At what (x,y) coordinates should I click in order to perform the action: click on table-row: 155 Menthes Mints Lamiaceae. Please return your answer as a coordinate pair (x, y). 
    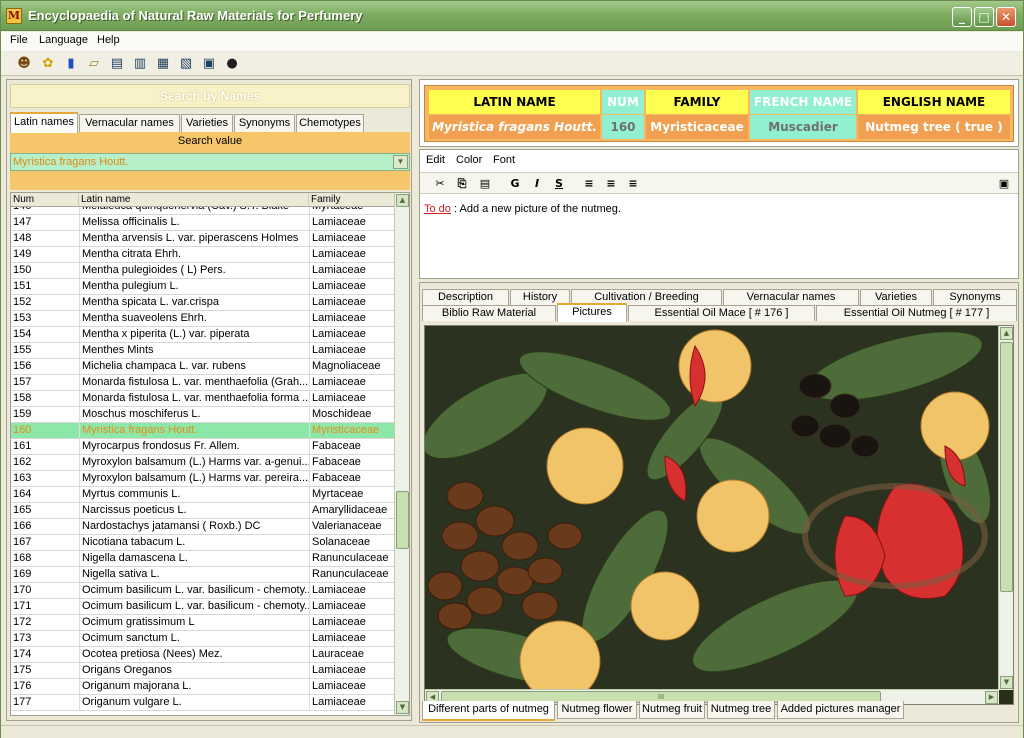
    Looking at the image, I should click on (203, 351).